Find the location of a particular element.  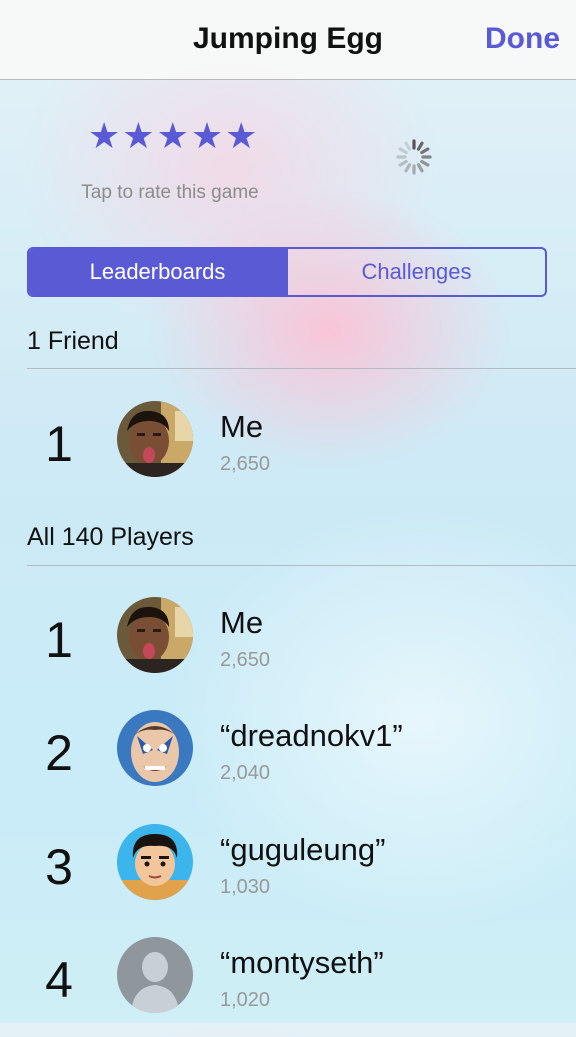

cartoon-avatar-icon is located at coordinates (155, 862).